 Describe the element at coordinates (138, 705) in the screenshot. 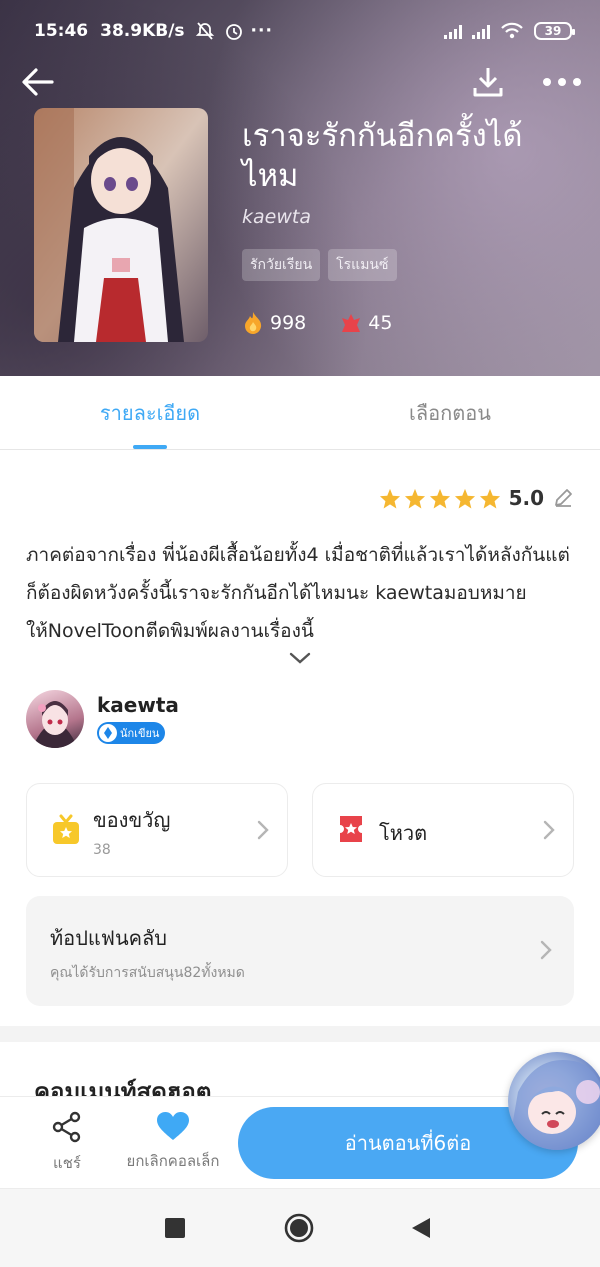

I see `writer-name: kaewta` at that location.